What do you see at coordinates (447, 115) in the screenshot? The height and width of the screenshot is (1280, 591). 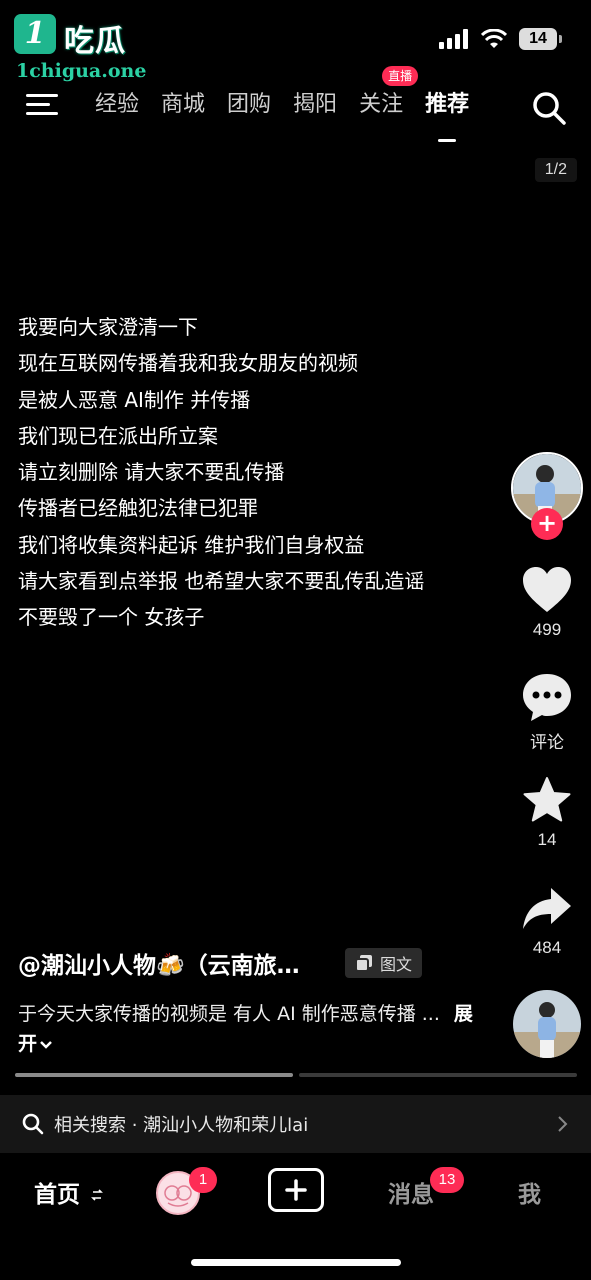 I see `tab-recommended: 推荐` at bounding box center [447, 115].